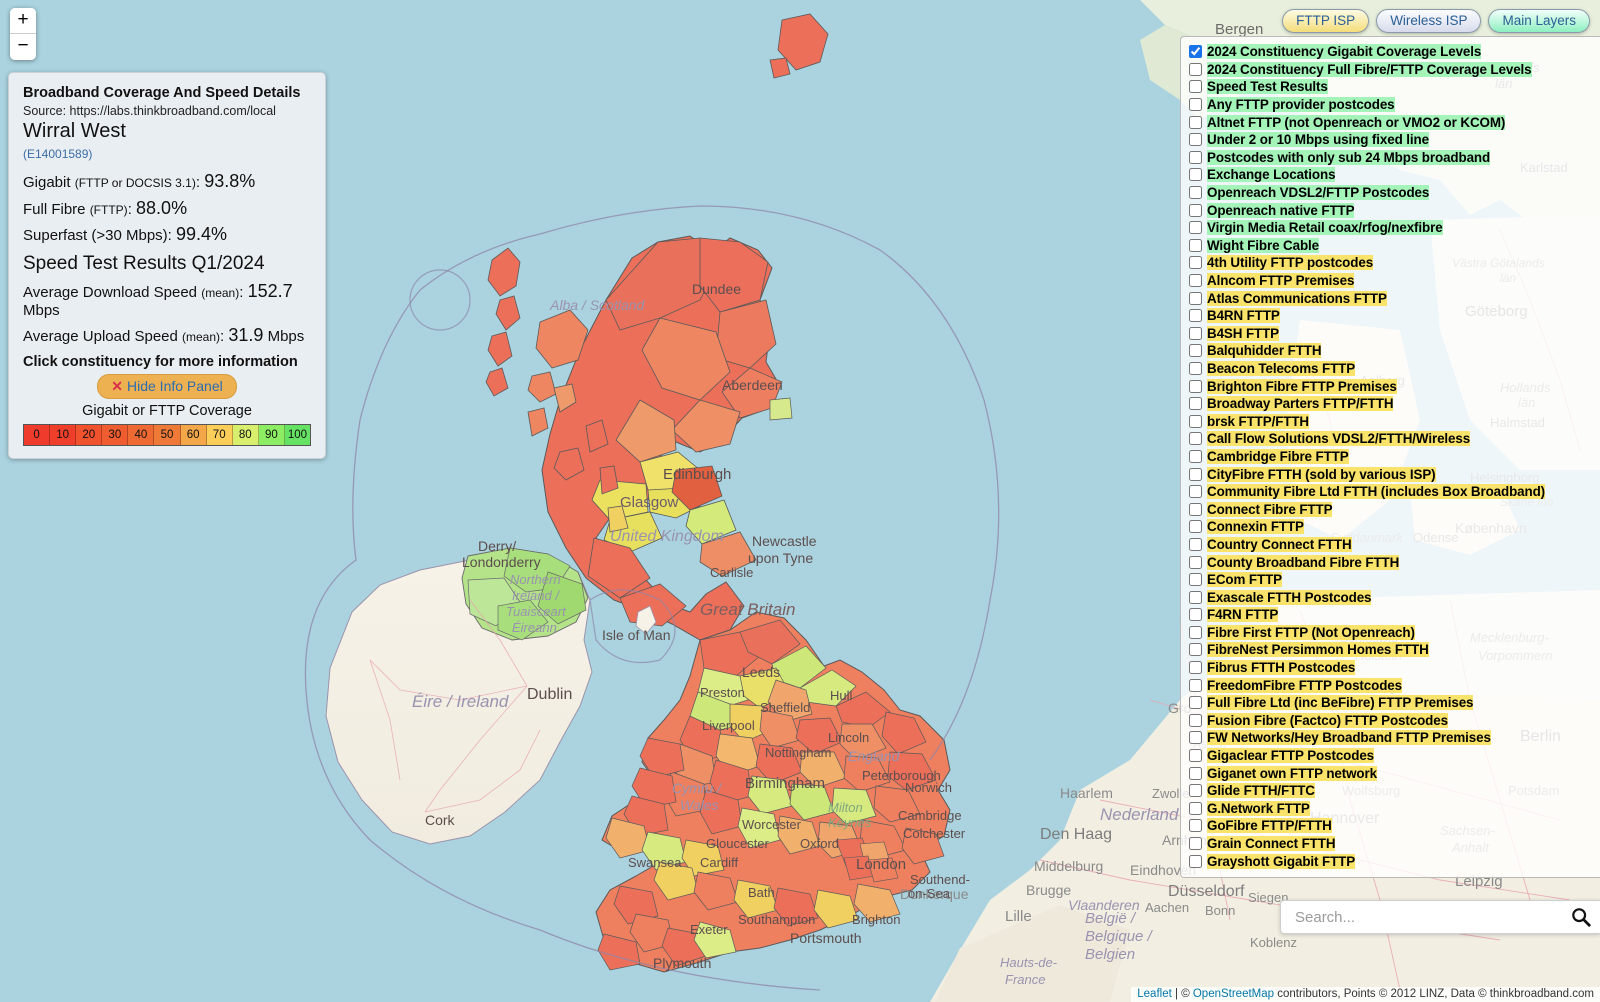 This screenshot has width=1600, height=1002. What do you see at coordinates (1392, 334) in the screenshot?
I see `layer-row: B4SH FTTP` at bounding box center [1392, 334].